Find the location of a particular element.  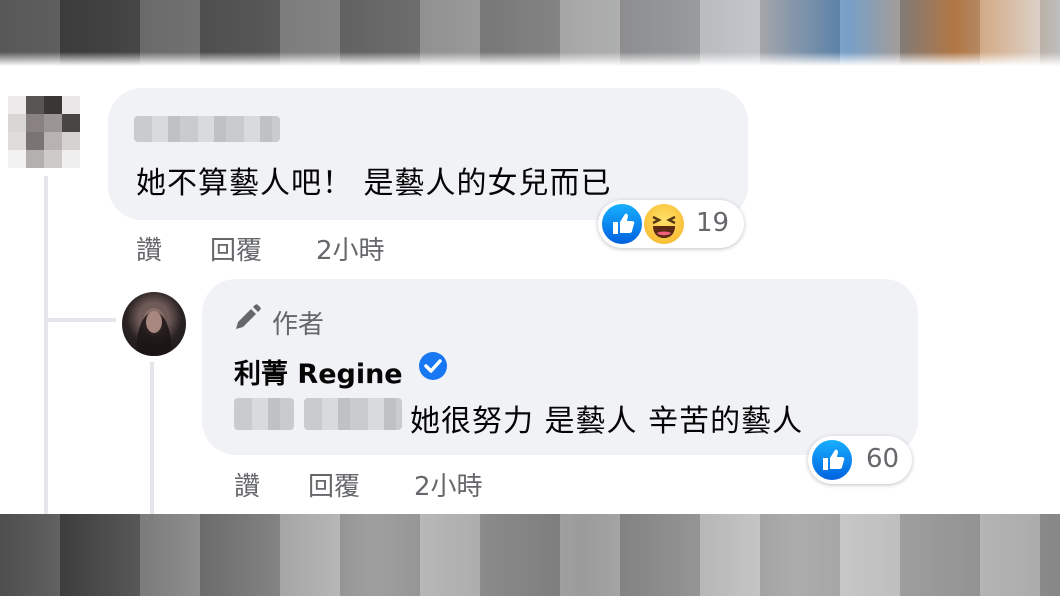

reply-text: 她很努力 是藝人 辛苦的藝人 is located at coordinates (607, 421).